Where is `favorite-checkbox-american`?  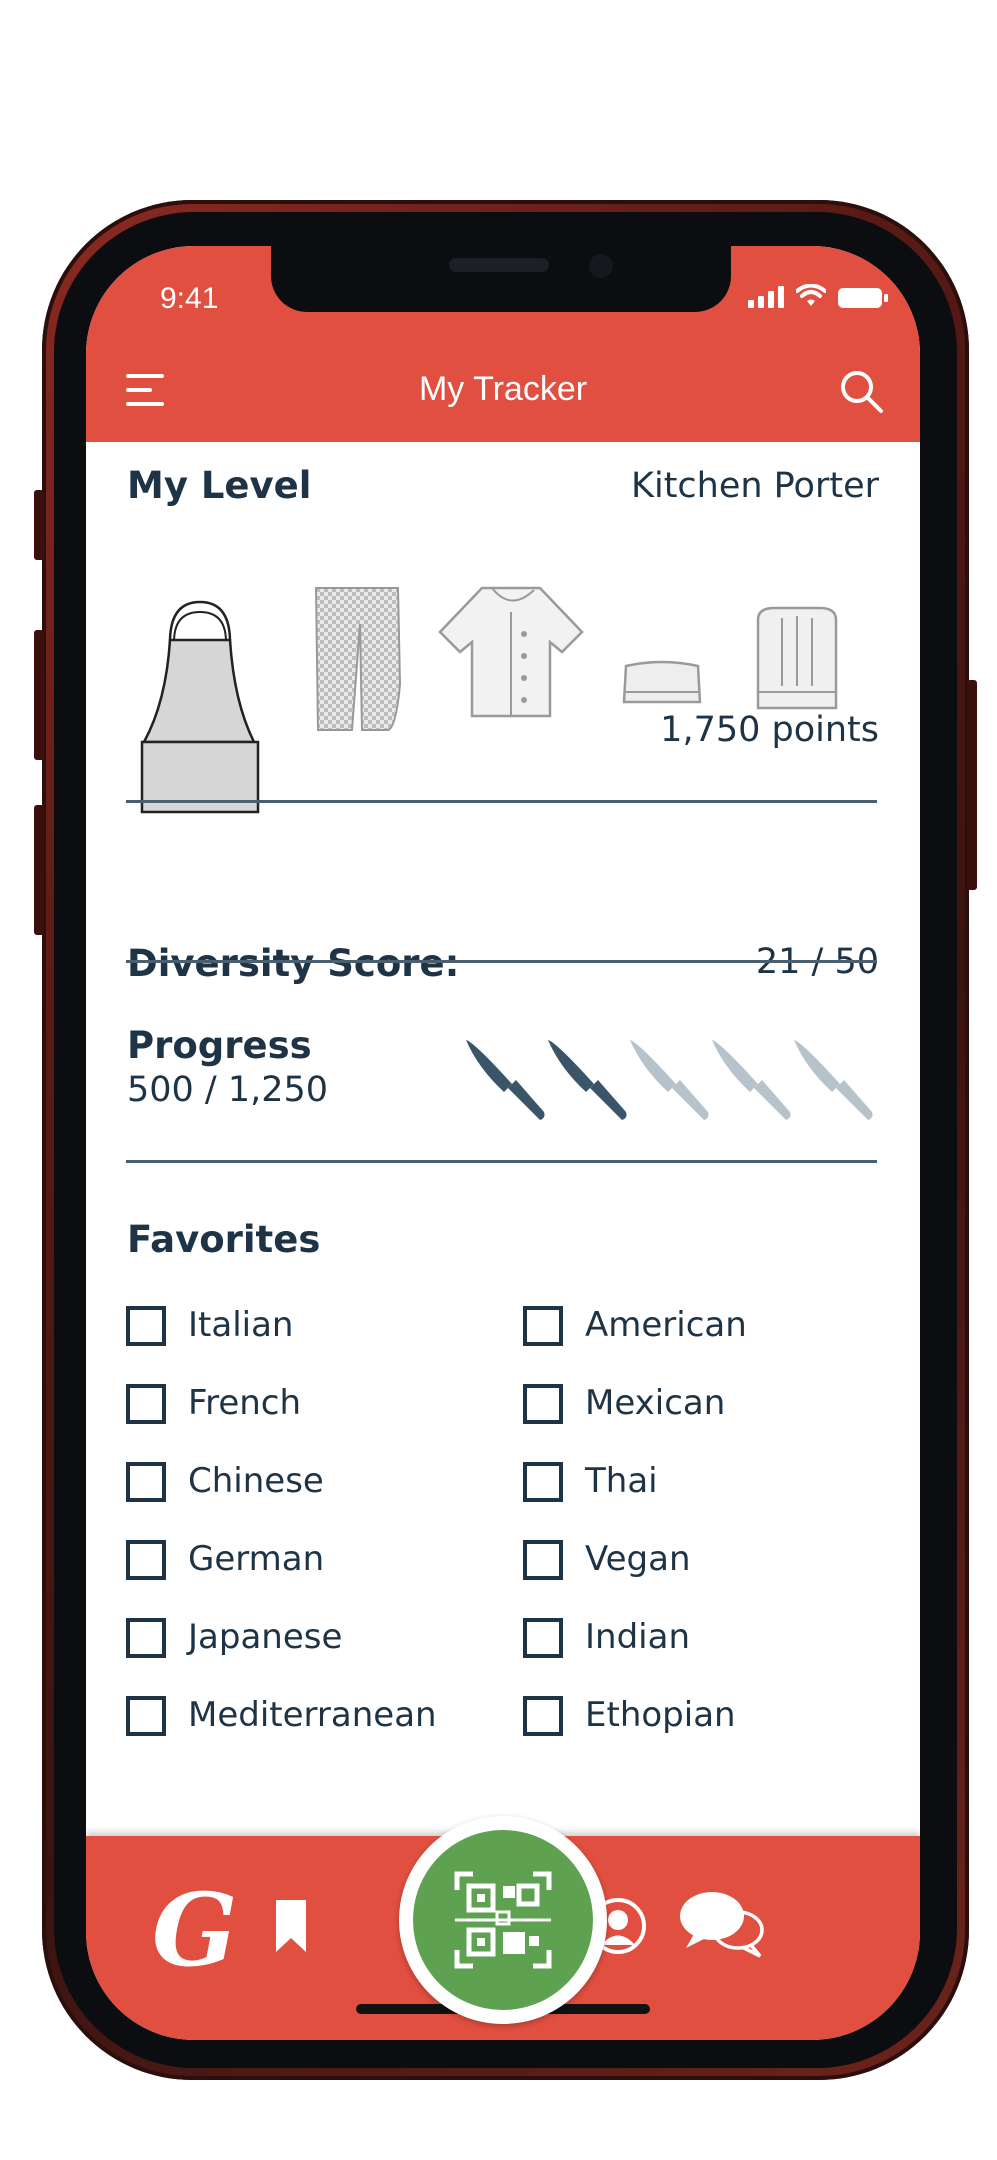 favorite-checkbox-american is located at coordinates (543, 1326).